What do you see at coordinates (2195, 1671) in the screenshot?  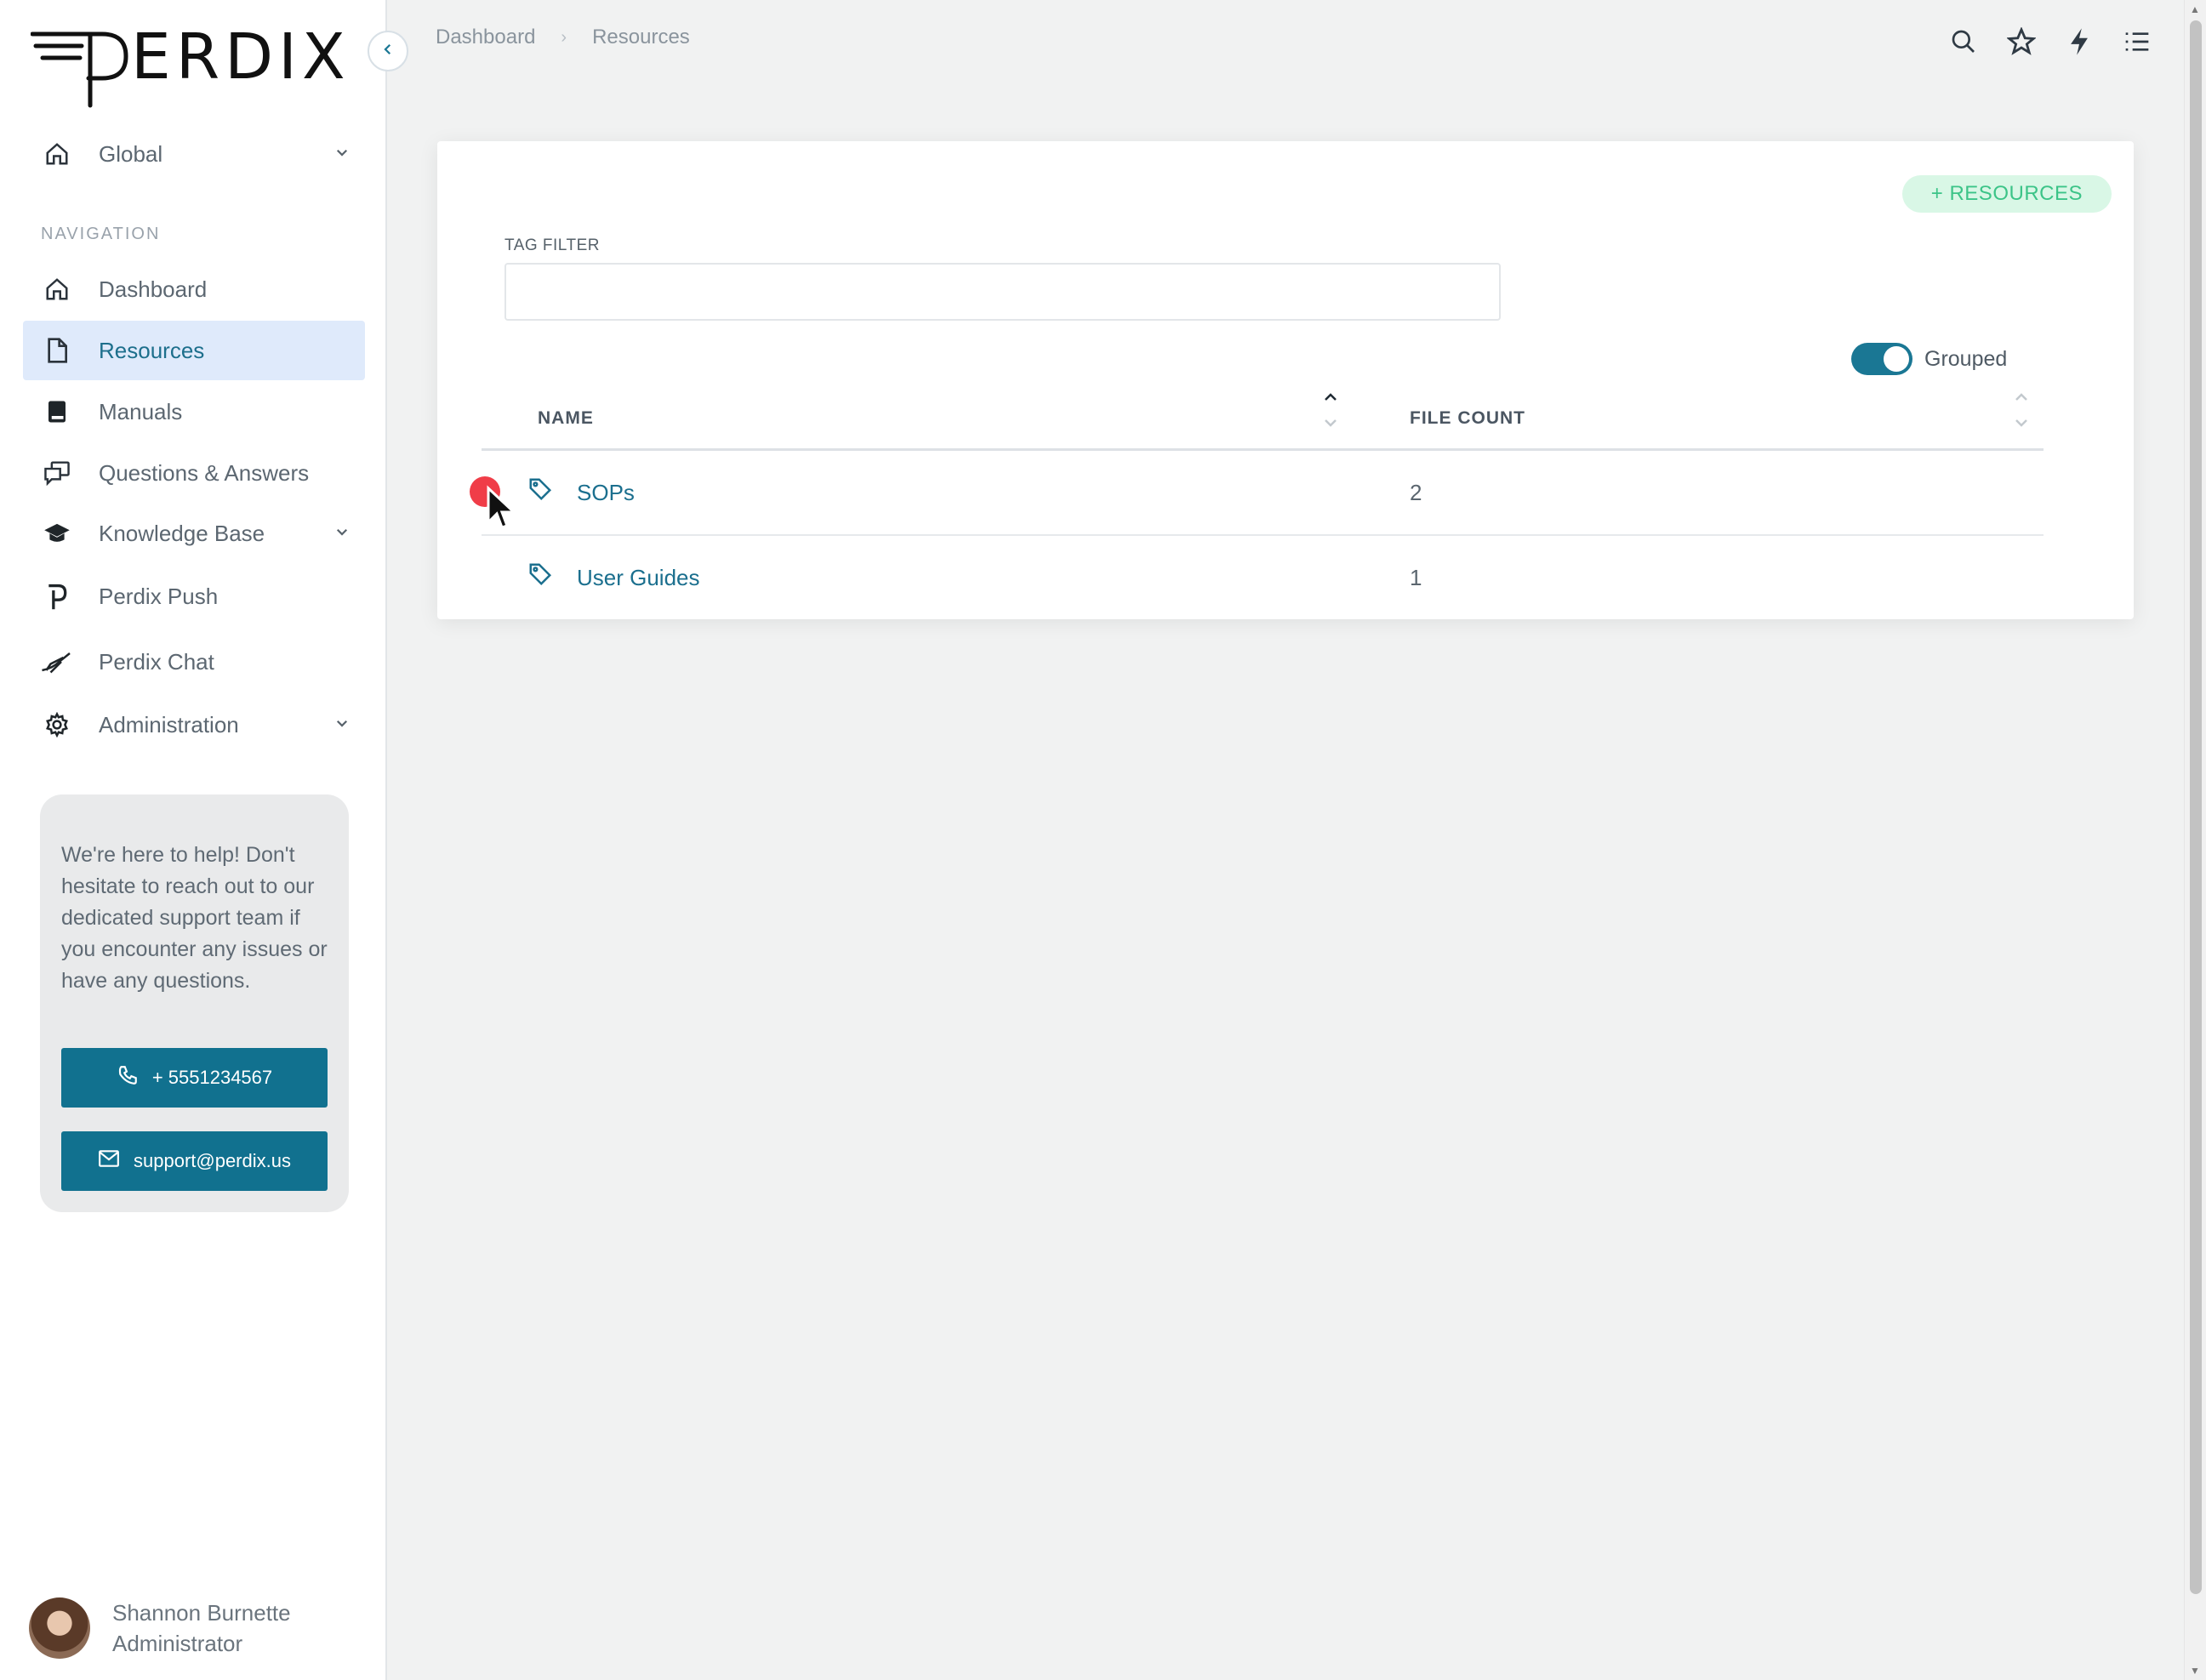 I see `scroll-down-icon: ▼` at bounding box center [2195, 1671].